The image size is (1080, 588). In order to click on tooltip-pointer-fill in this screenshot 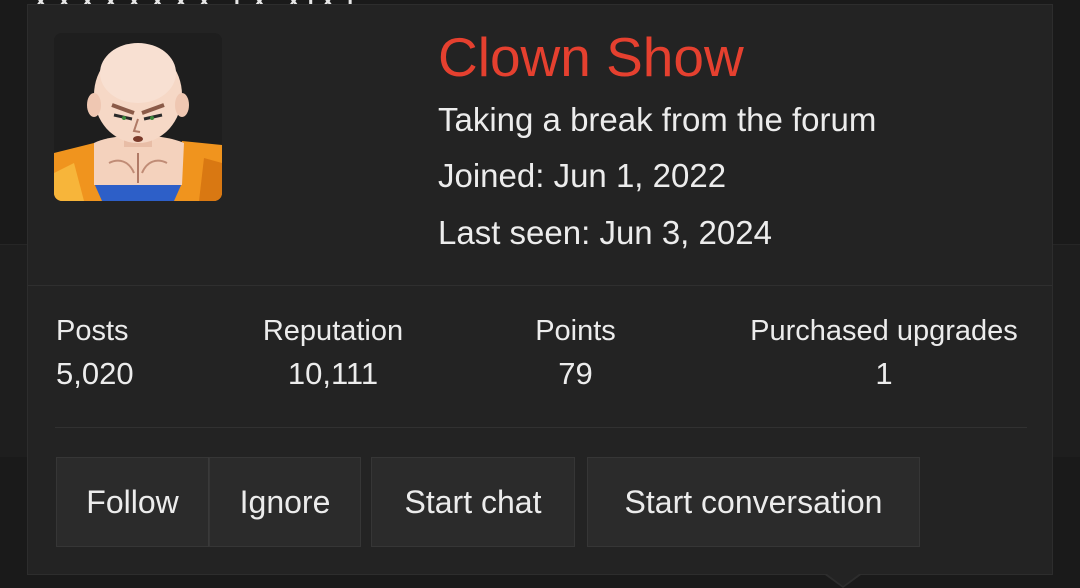, I will do `click(843, 580)`.